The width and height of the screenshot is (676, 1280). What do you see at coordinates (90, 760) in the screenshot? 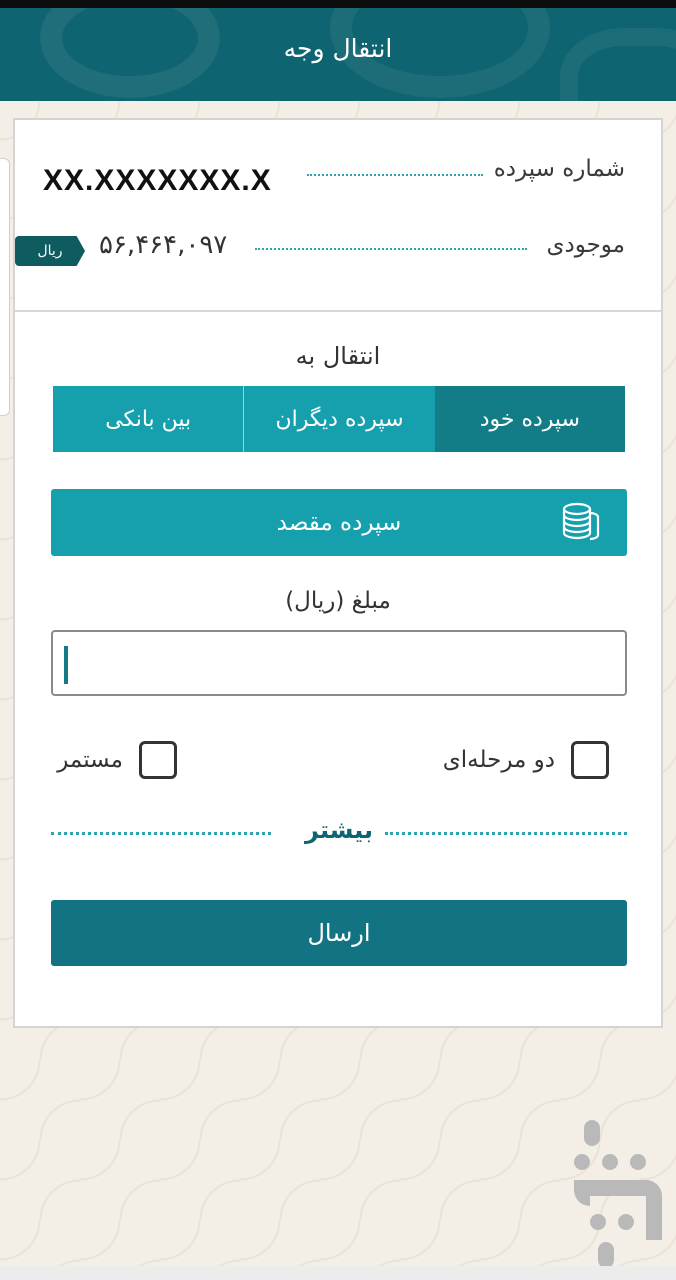
I see `recurring-label: مستمر` at bounding box center [90, 760].